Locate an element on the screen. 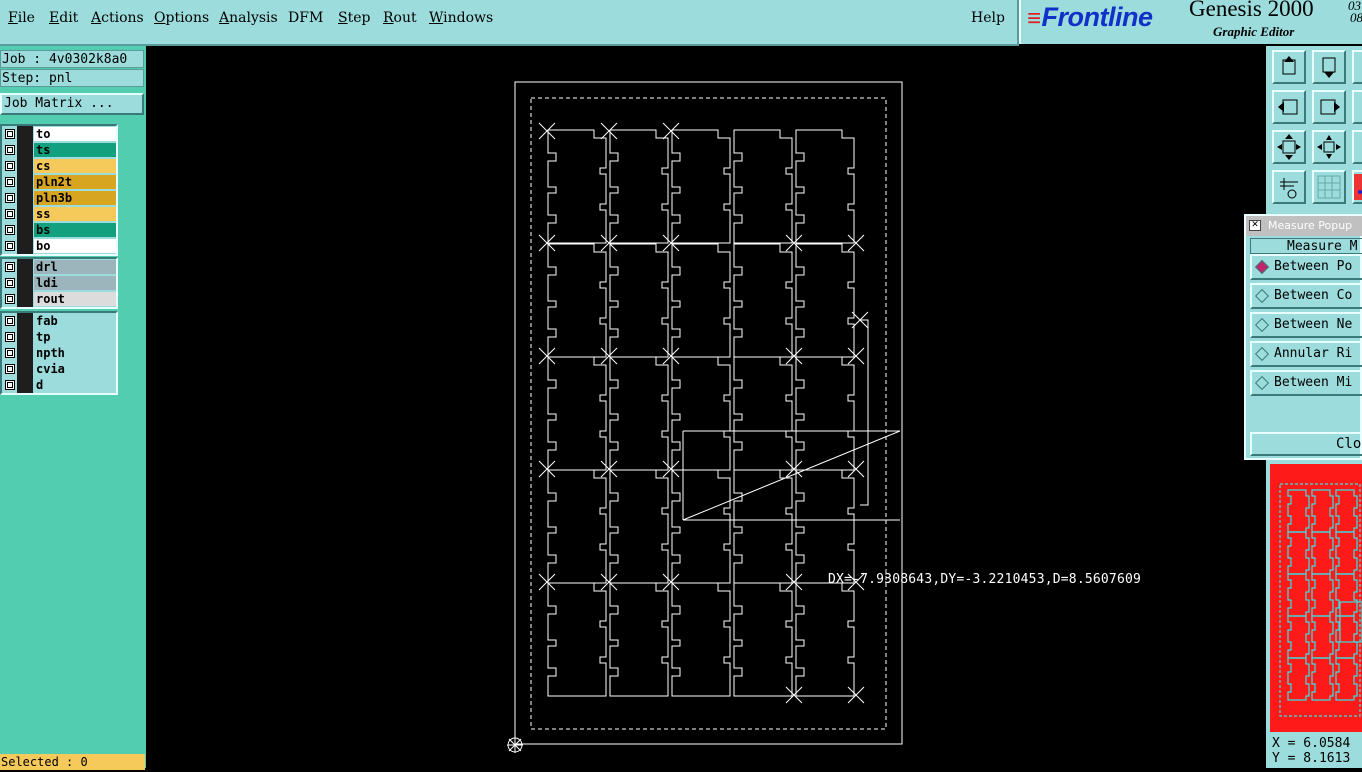 Image resolution: width=1362 pixels, height=772 pixels. menu-actions: Actions is located at coordinates (117, 18).